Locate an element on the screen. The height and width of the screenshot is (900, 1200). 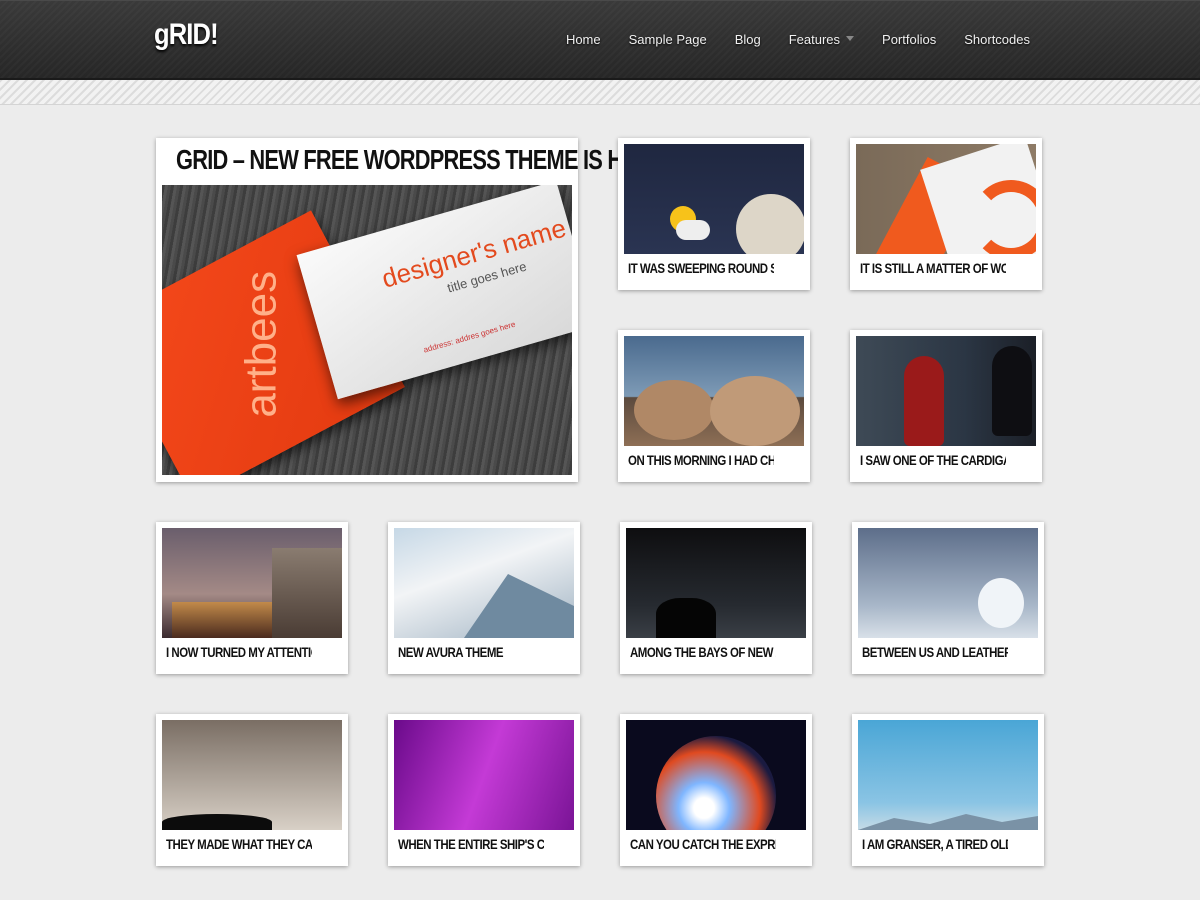
snow-tree-shape is located at coordinates (1001, 603).